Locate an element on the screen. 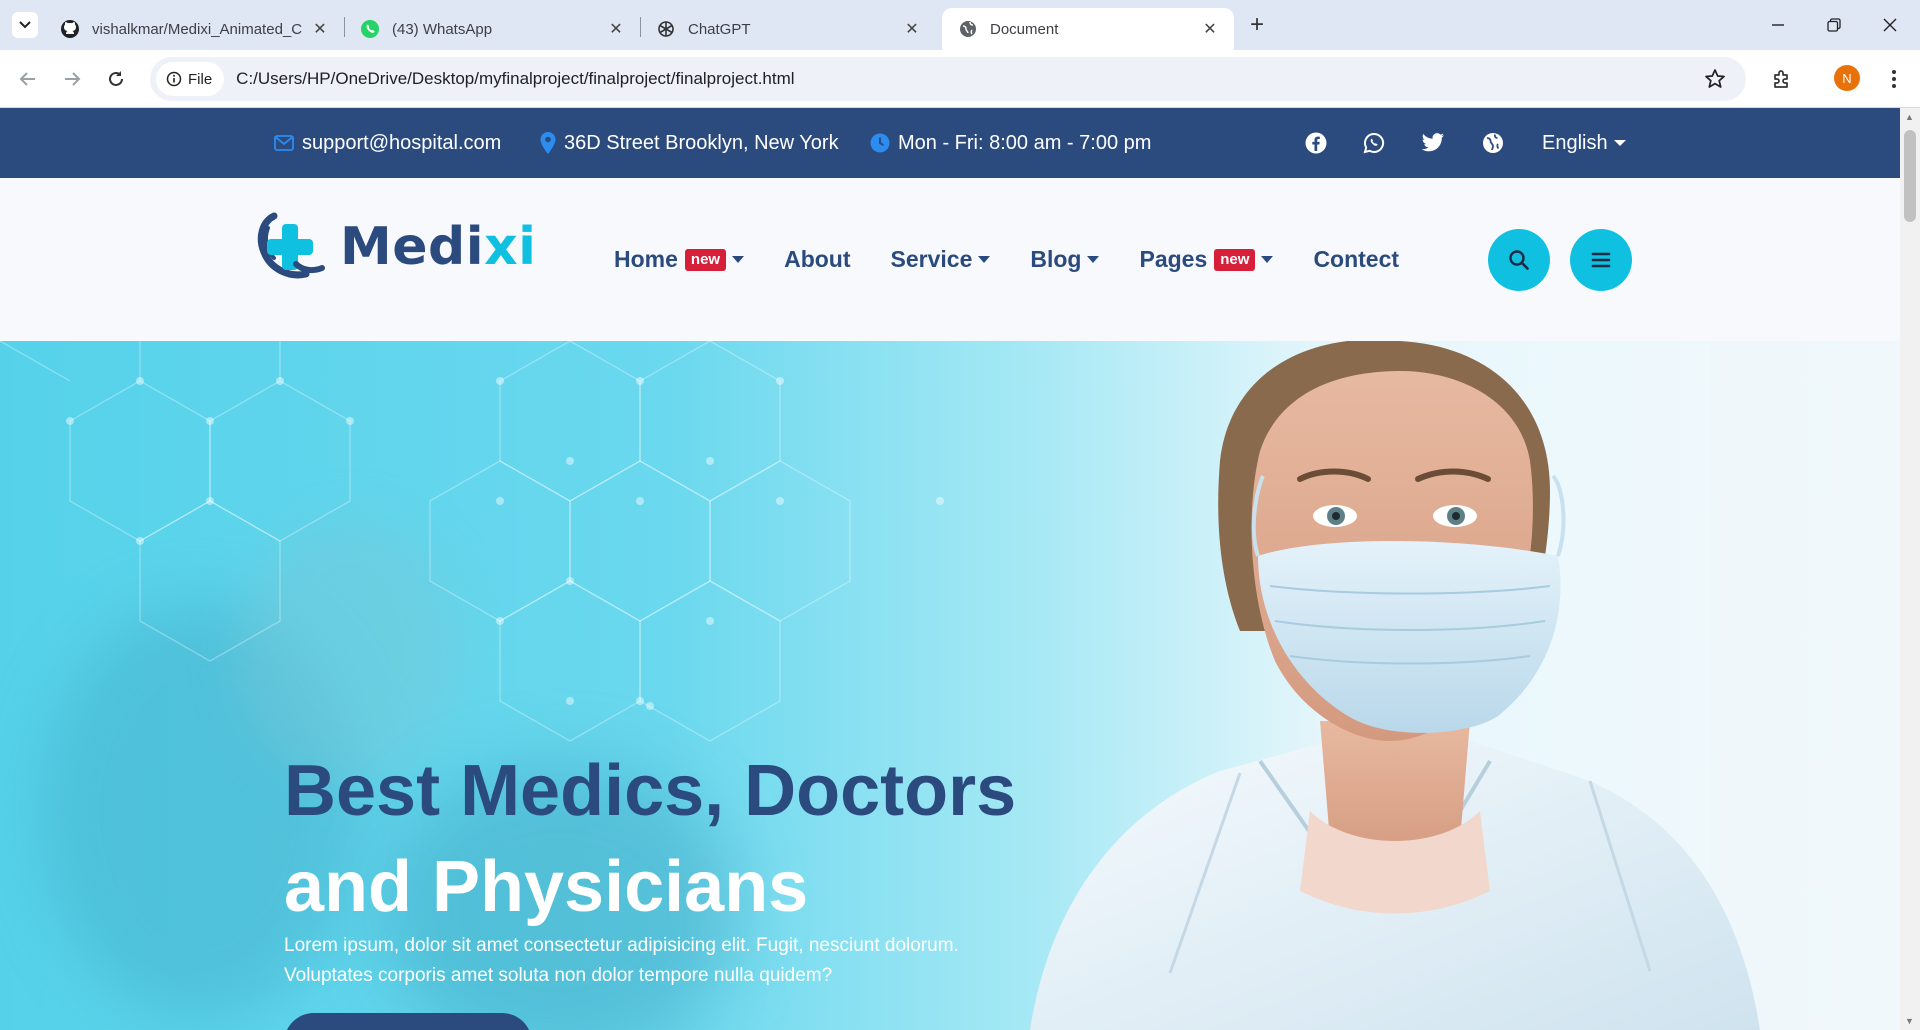 The image size is (1920, 1030). site-info-chip: File is located at coordinates (190, 79).